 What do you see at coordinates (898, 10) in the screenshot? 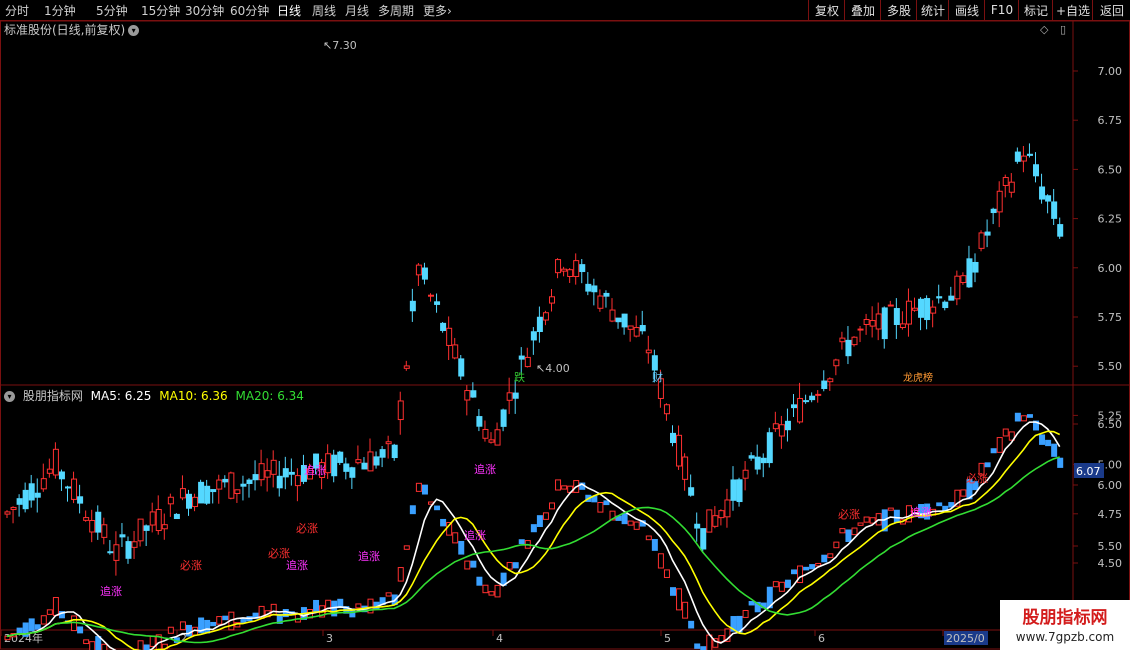
I see `multi-stock-button: 多股` at bounding box center [898, 10].